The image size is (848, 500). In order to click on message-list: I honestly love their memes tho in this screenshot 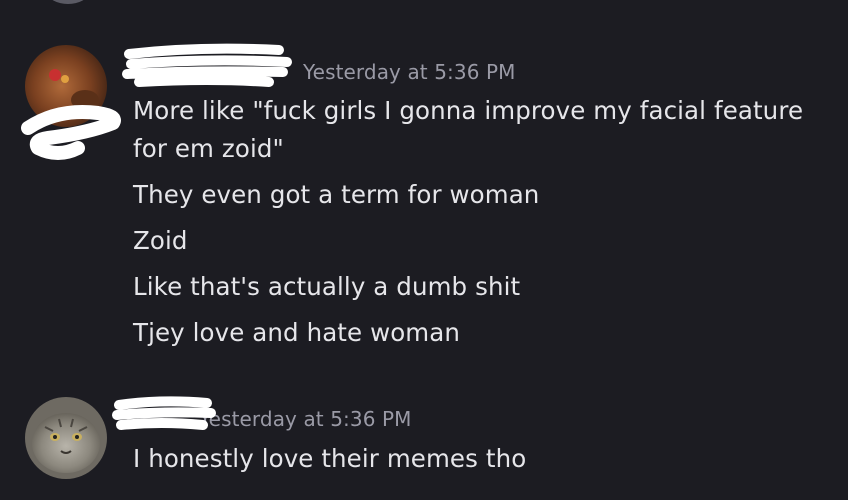, I will do `click(478, 463)`.